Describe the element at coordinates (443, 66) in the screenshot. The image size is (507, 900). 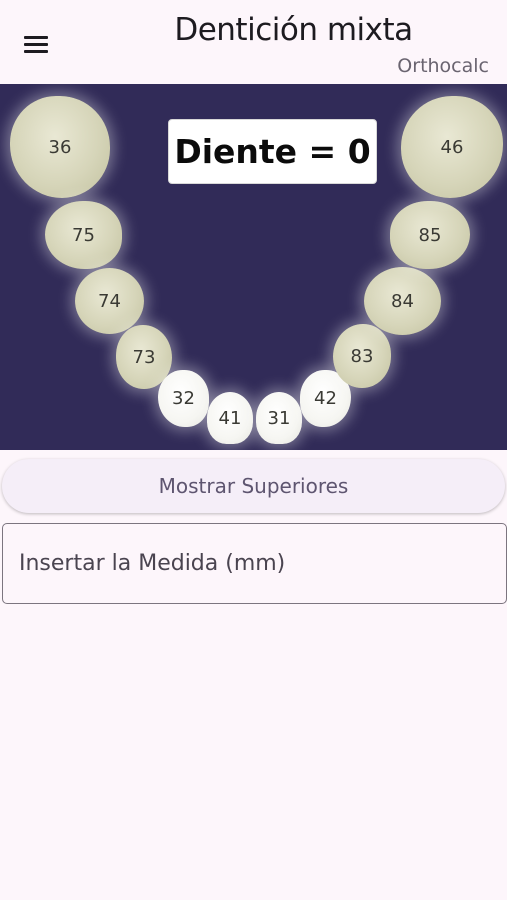
I see `app-subtitle: Orthocalc` at that location.